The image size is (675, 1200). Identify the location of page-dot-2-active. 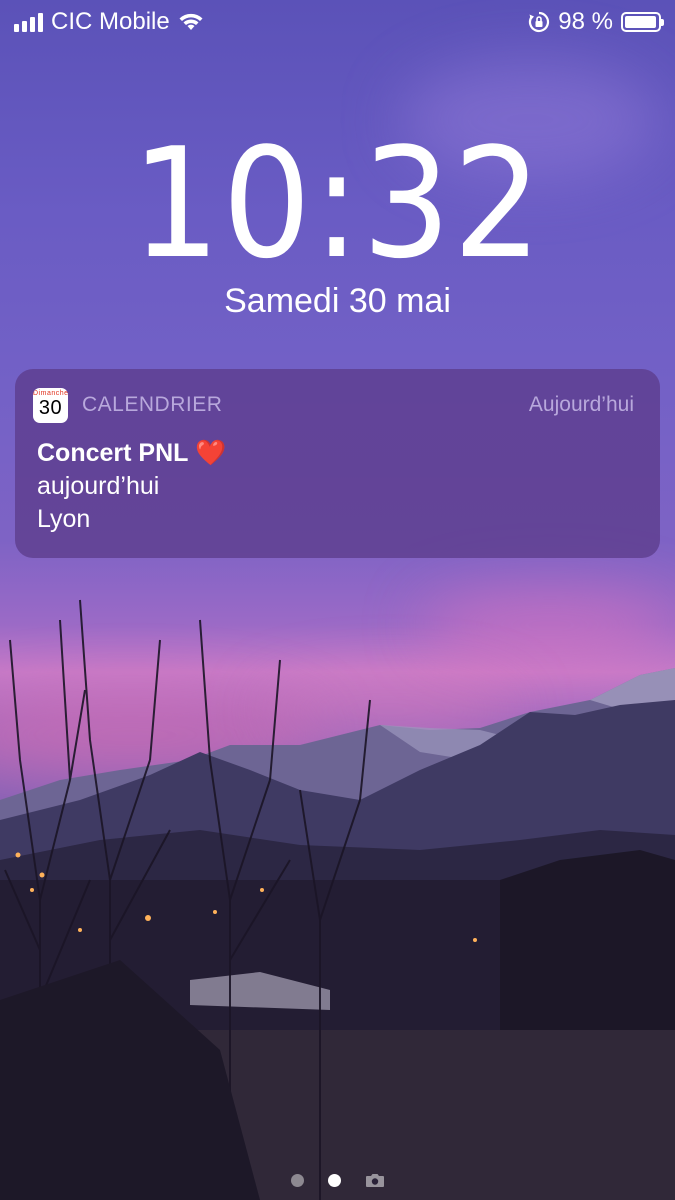
(334, 1180).